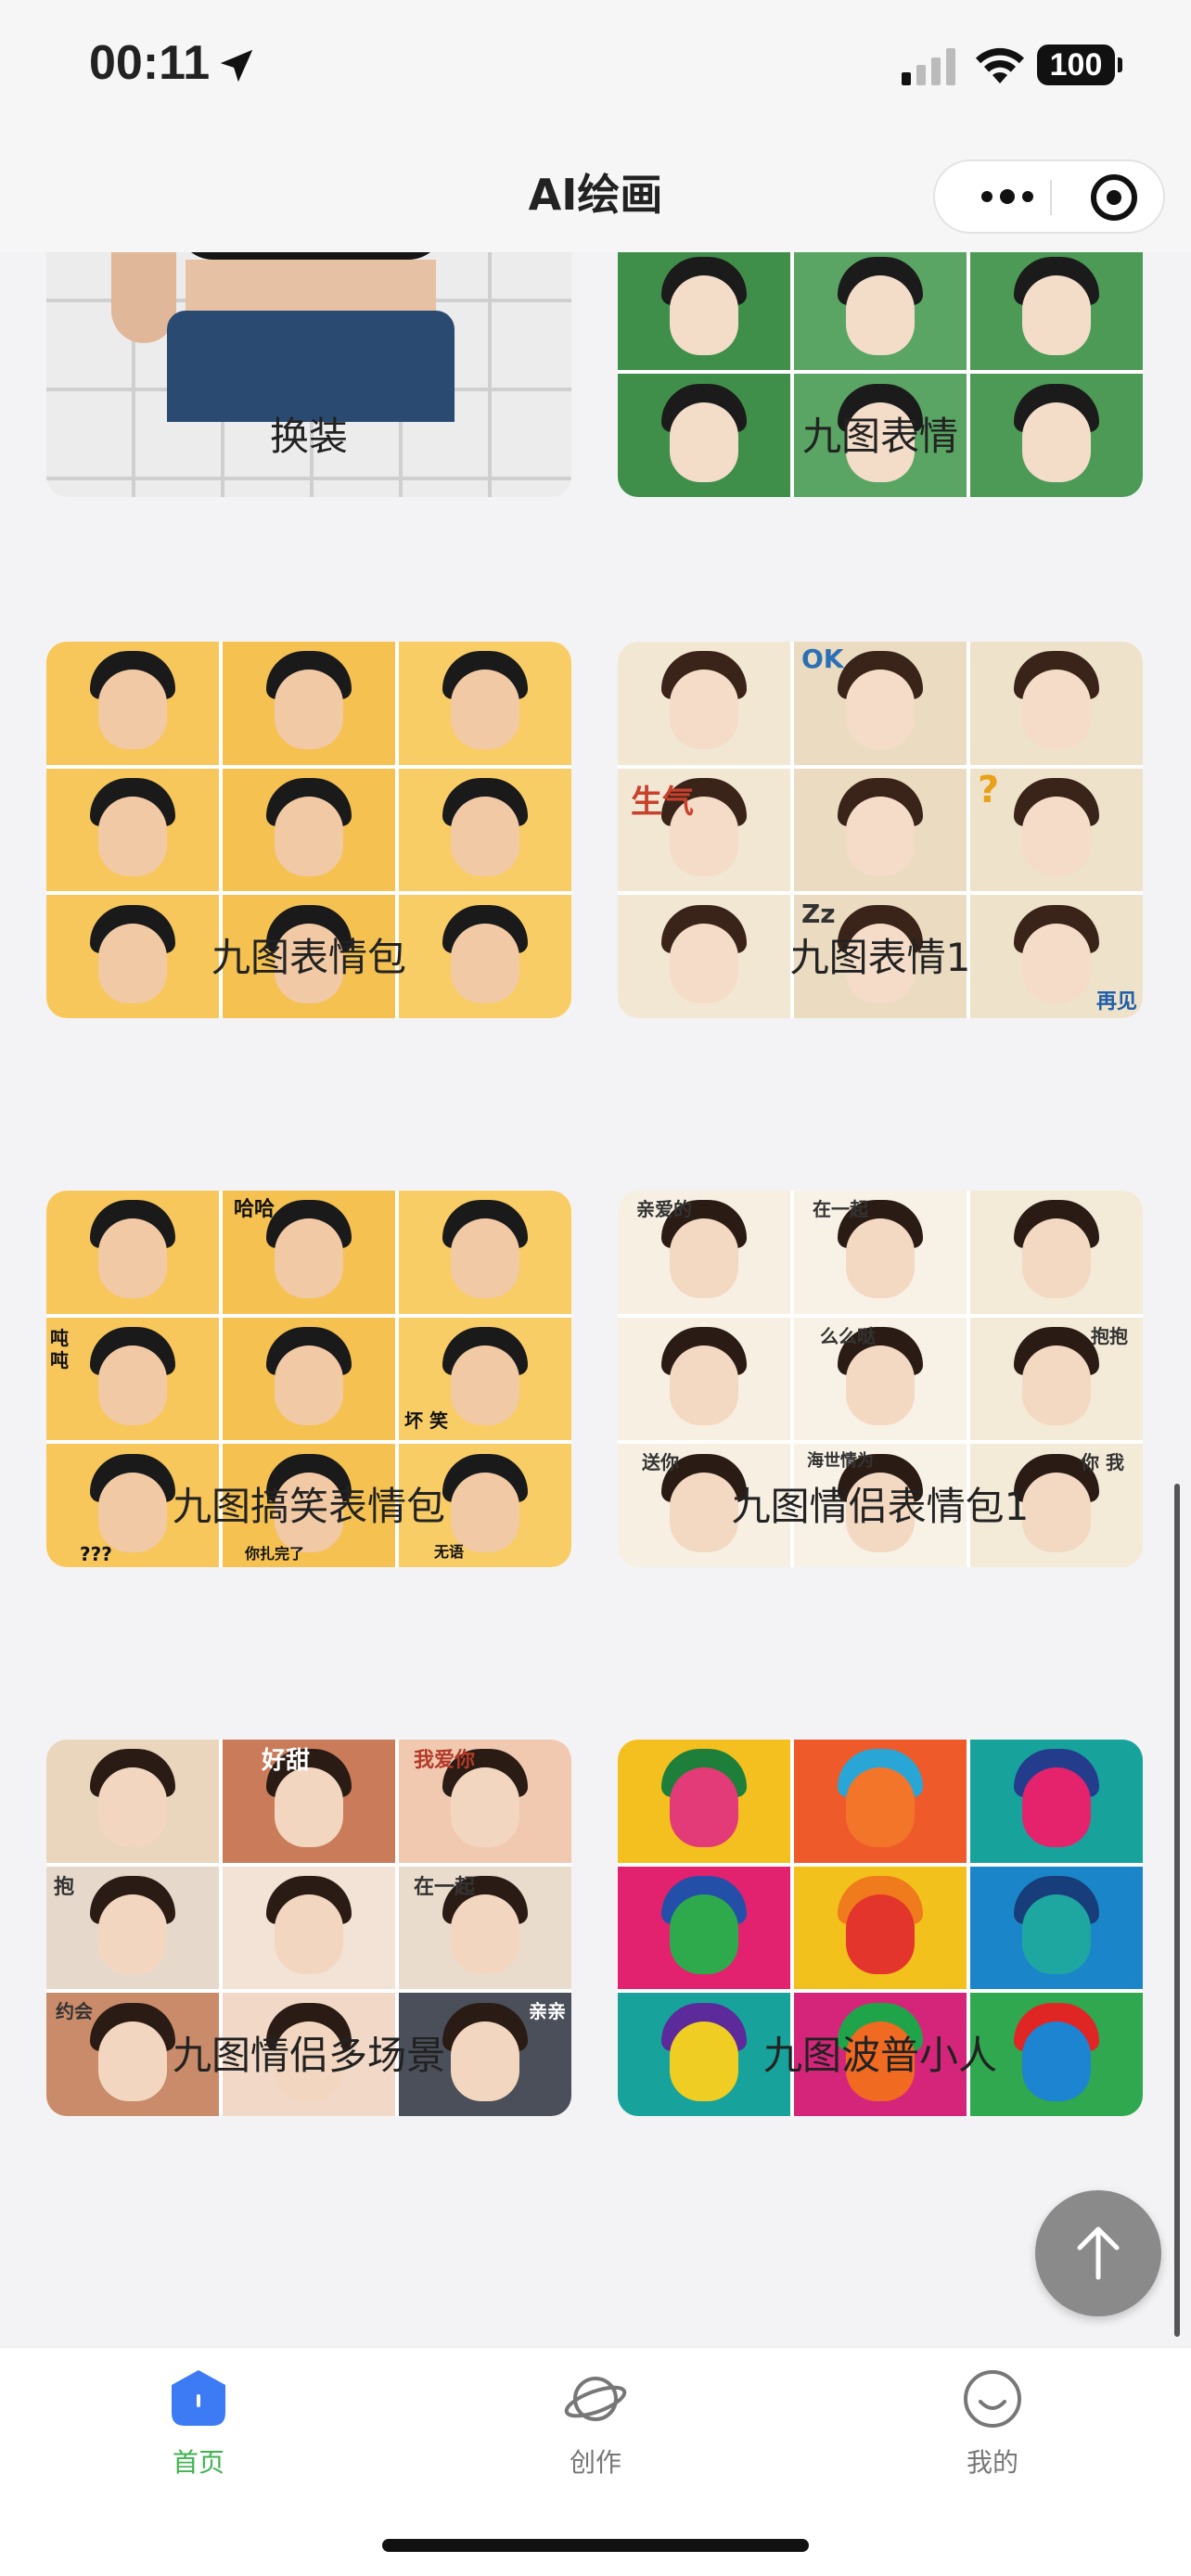 The image size is (1191, 2576). Describe the element at coordinates (880, 957) in the screenshot. I see `card-title: 九图表情1` at that location.